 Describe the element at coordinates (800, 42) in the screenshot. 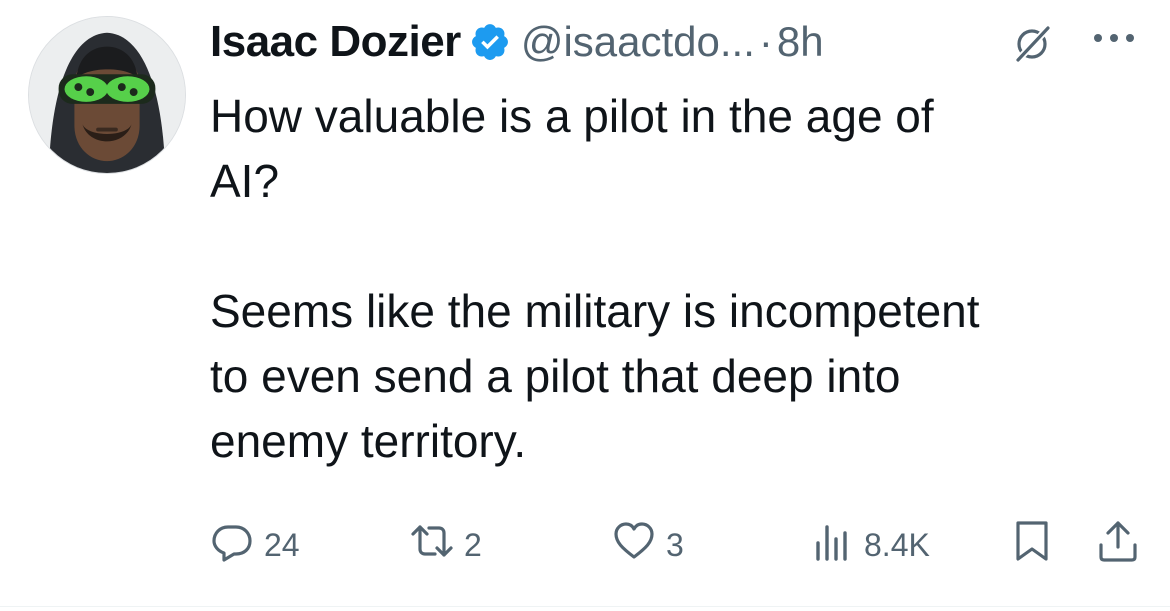

I see `timestamp: 8h` at that location.